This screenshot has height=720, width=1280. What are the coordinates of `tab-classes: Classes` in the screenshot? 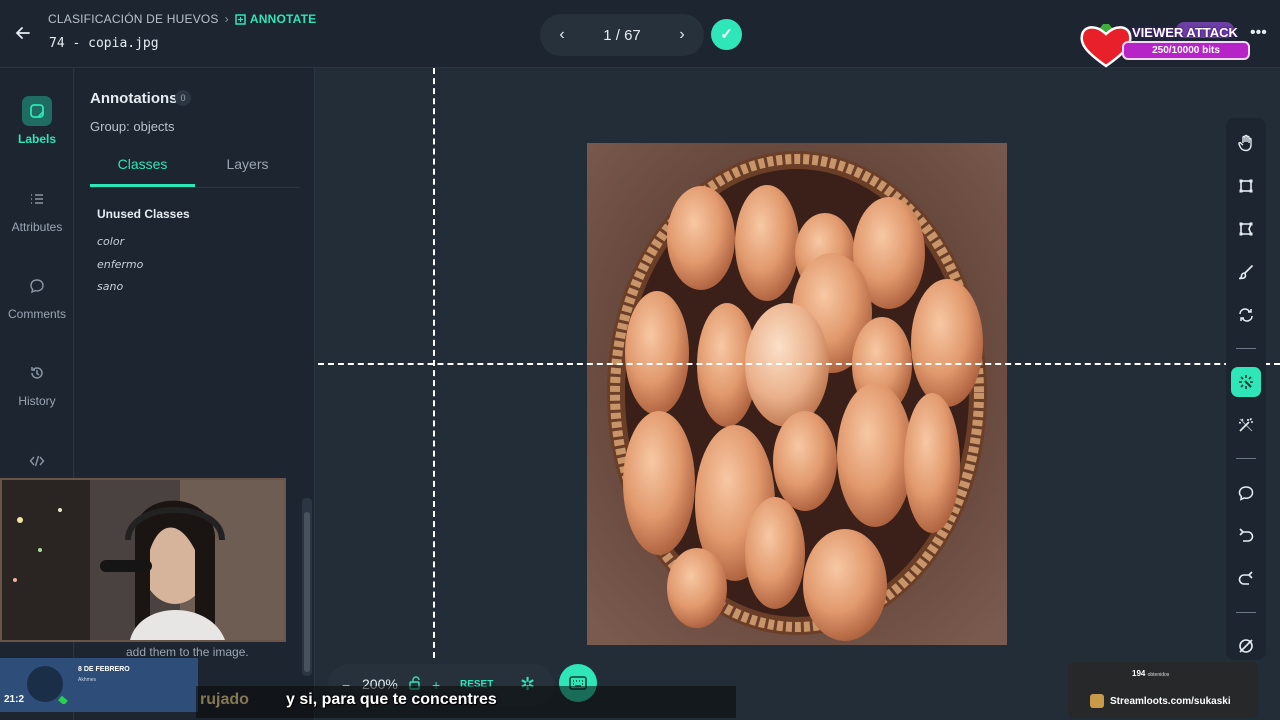 It's located at (142, 171).